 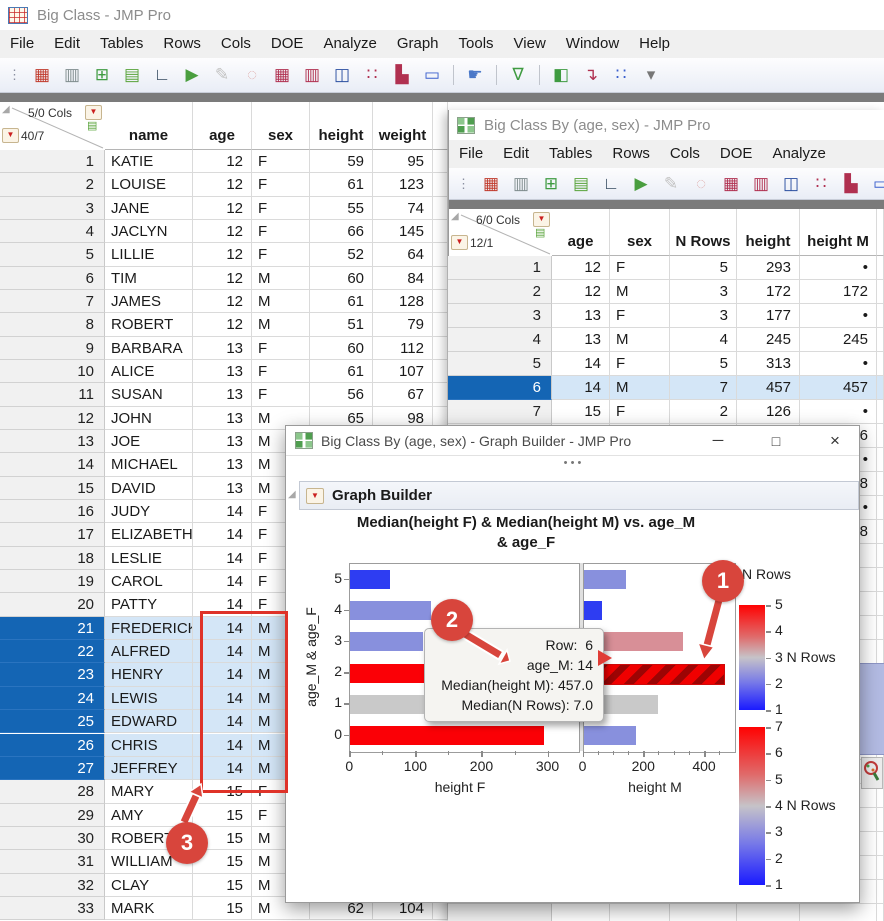 I want to click on callout-2: 2, so click(x=452, y=620).